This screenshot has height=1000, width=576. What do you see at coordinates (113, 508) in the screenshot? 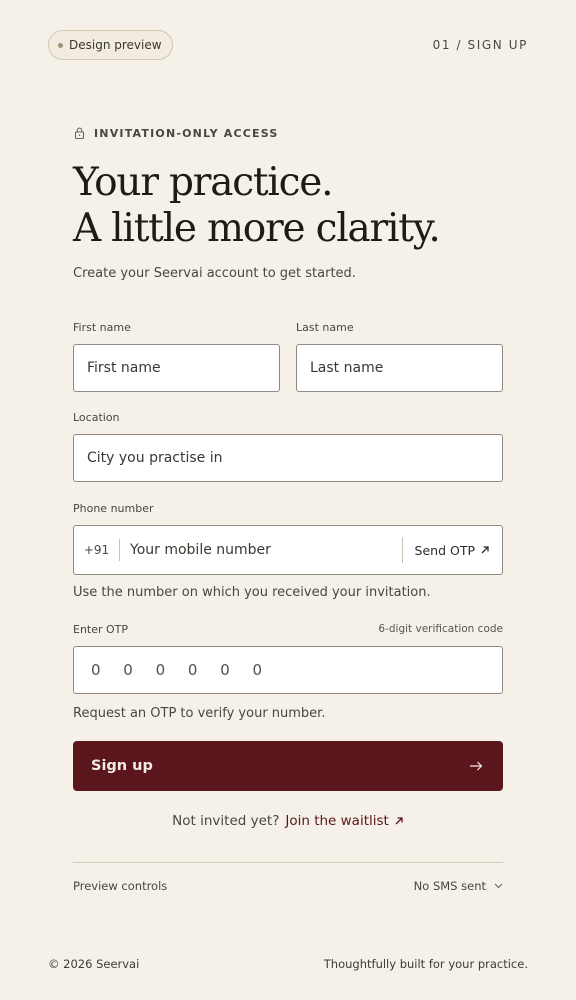
I see `phone-label: Phone number` at bounding box center [113, 508].